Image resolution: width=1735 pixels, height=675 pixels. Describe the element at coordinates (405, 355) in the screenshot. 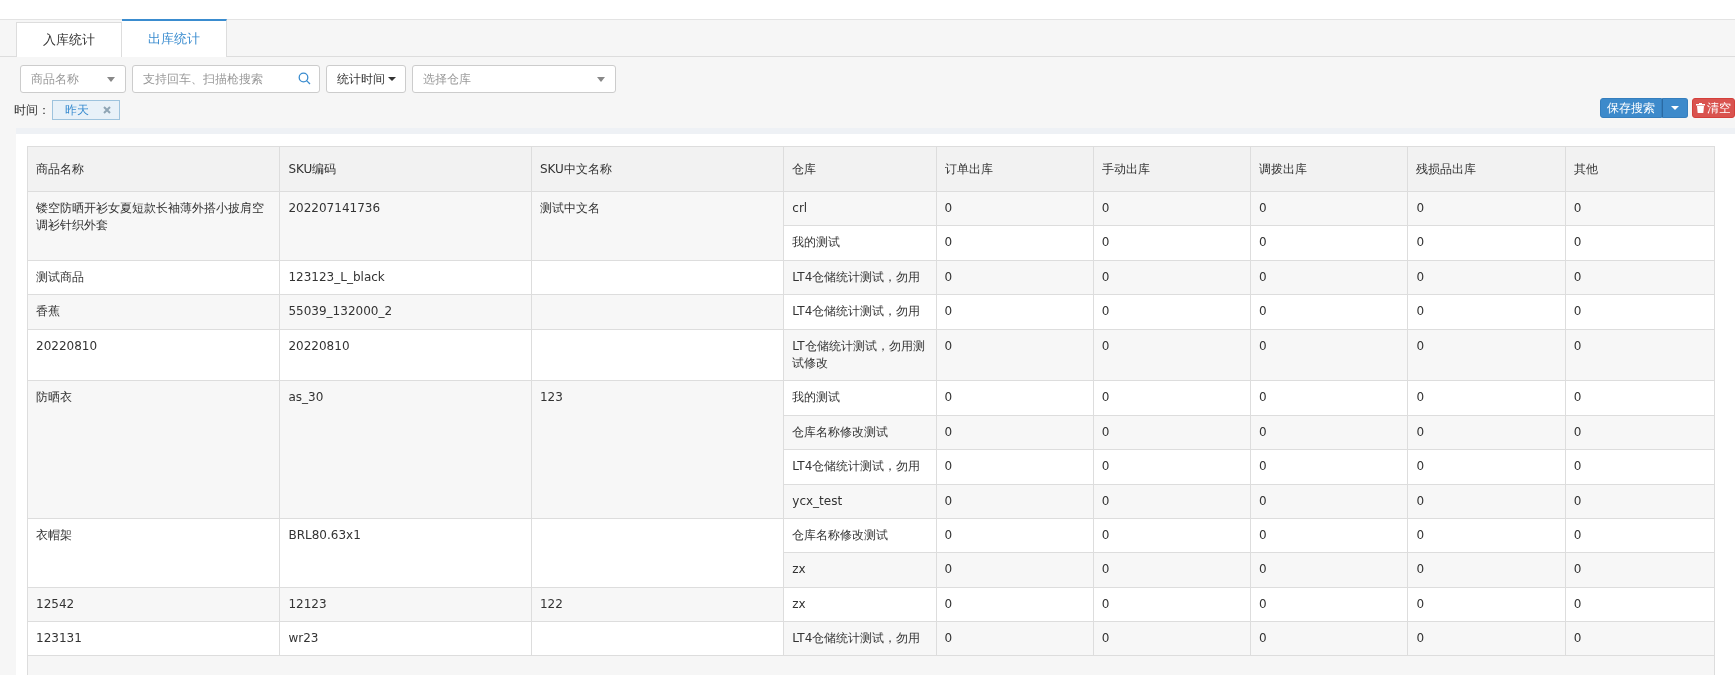

I see `sku-code-cell: 20220810` at that location.